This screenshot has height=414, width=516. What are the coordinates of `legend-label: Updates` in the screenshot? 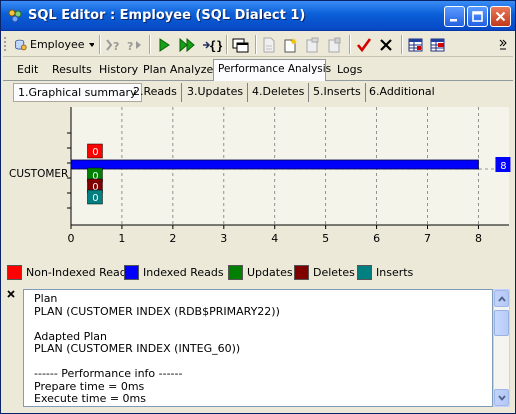 It's located at (270, 272).